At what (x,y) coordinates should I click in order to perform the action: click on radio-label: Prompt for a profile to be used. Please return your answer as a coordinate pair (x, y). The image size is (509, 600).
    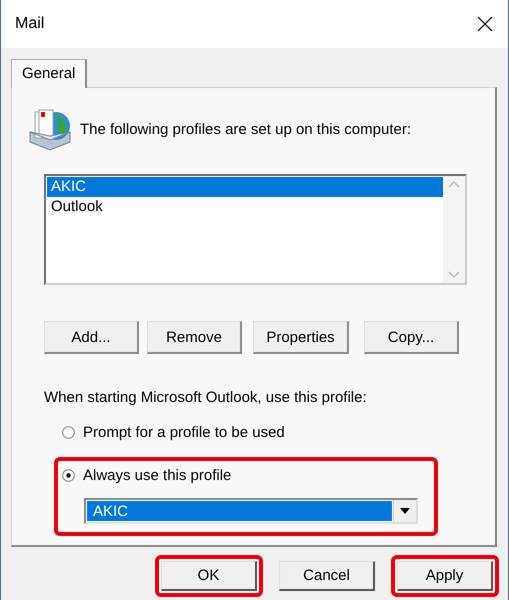
    Looking at the image, I should click on (184, 432).